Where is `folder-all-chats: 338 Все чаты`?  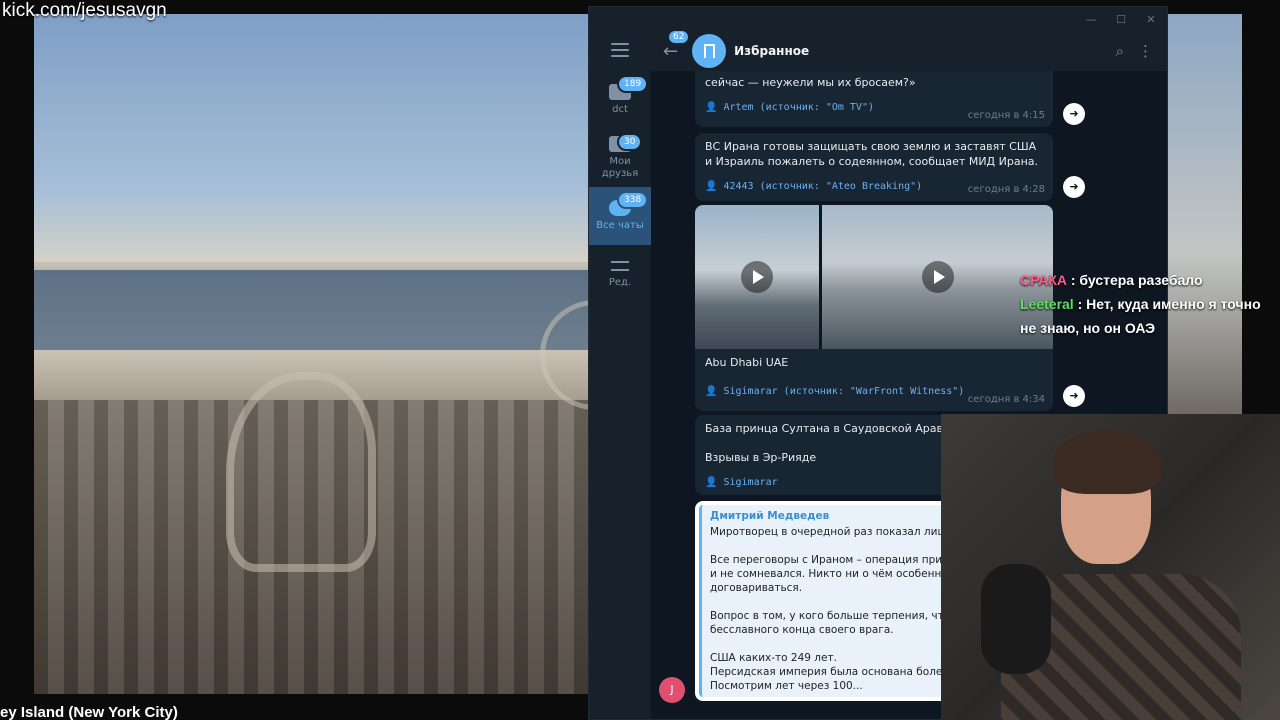
folder-all-chats: 338 Все чаты is located at coordinates (620, 216).